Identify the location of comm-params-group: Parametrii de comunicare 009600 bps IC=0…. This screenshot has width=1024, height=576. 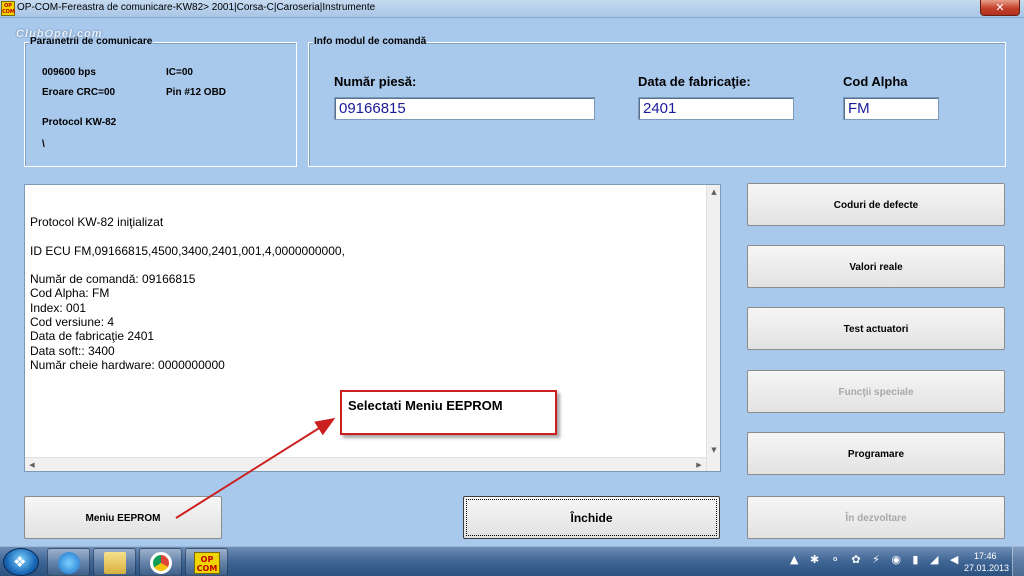
(160, 101).